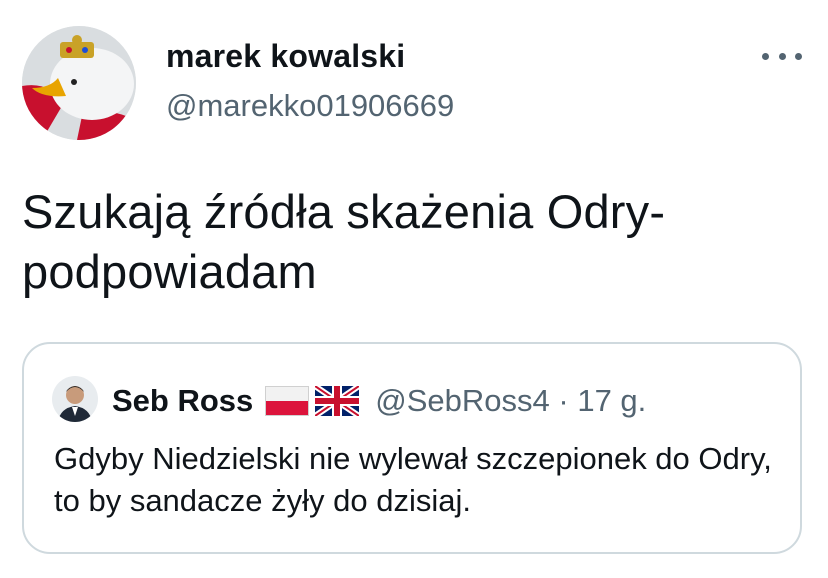  I want to click on quoted-tweet-header: Seb Ross @SebRoss4 · 17 g., so click(379, 401).